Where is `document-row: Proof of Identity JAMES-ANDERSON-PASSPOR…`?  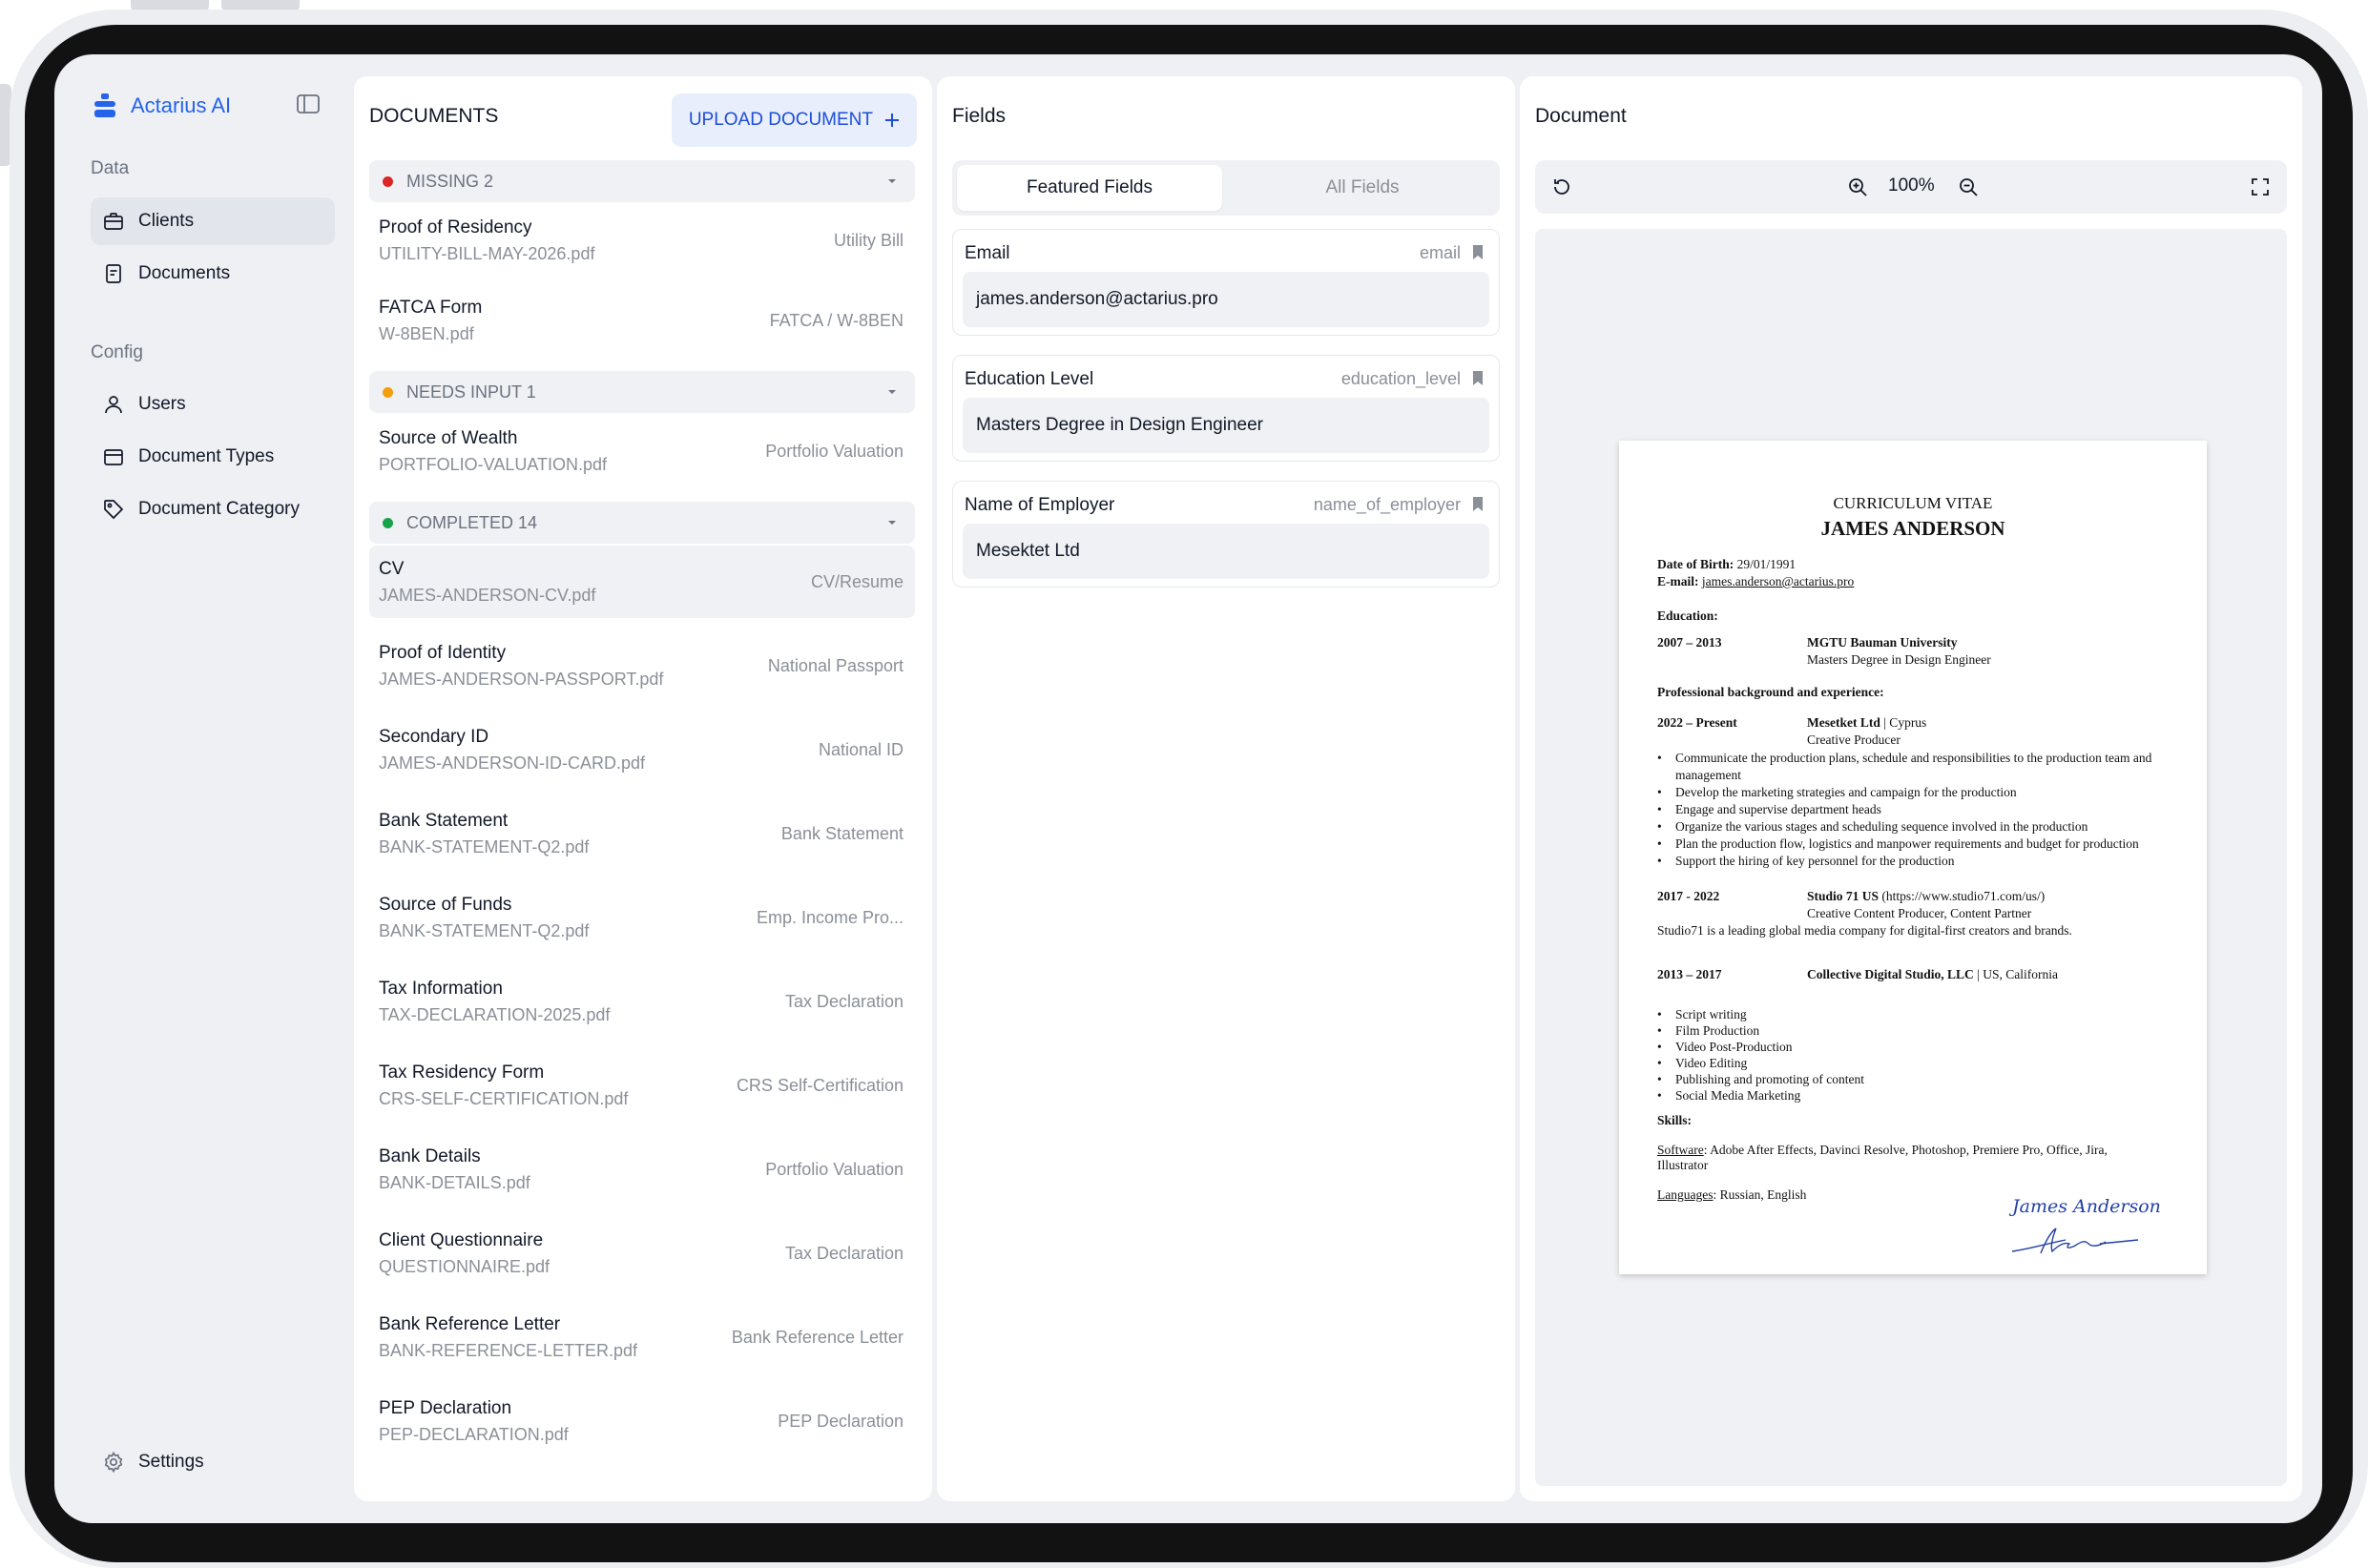 document-row: Proof of Identity JAMES-ANDERSON-PASSPOR… is located at coordinates (642, 665).